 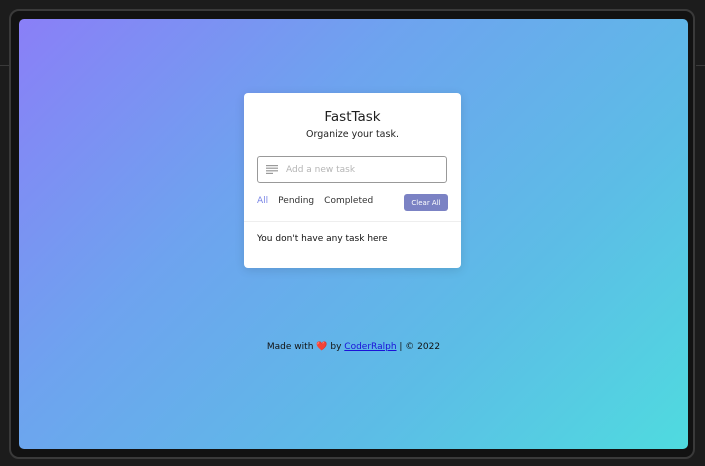 What do you see at coordinates (336, 347) in the screenshot?
I see `footer-by: by` at bounding box center [336, 347].